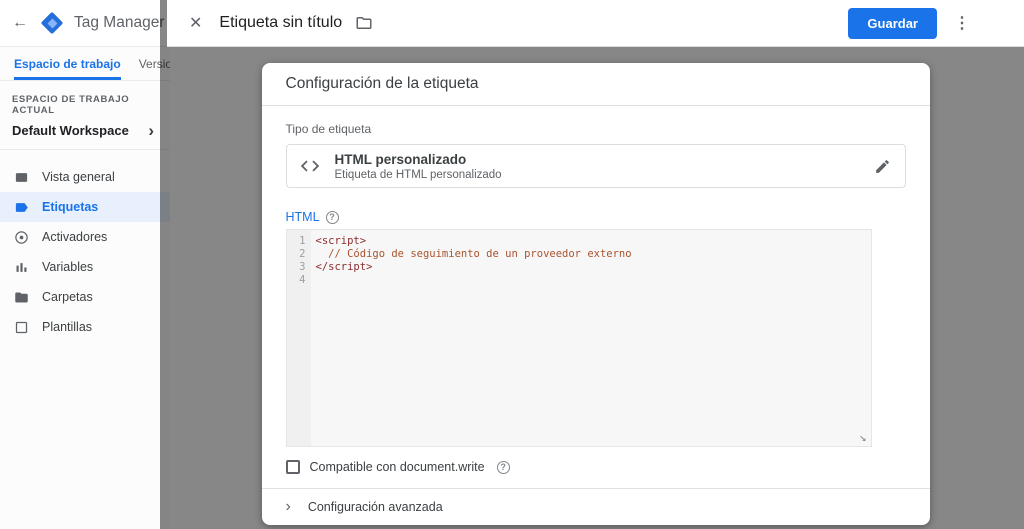  What do you see at coordinates (78, 177) in the screenshot?
I see `sidebar-item-label: Vista general` at bounding box center [78, 177].